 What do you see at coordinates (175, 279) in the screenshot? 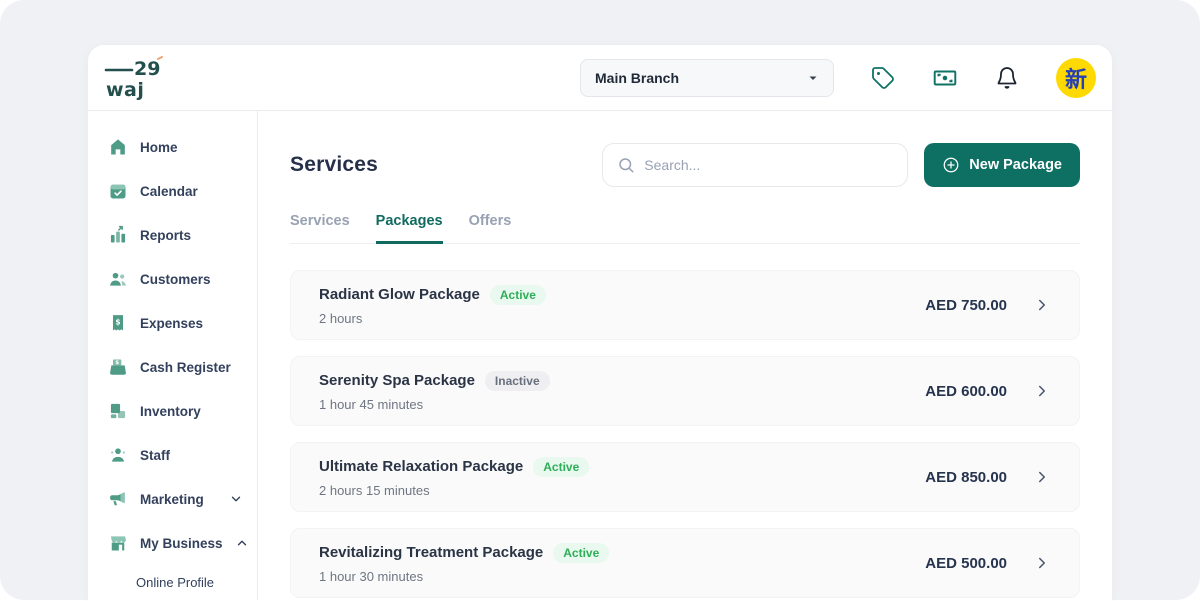
I see `sidebar-item-label: Customers` at bounding box center [175, 279].